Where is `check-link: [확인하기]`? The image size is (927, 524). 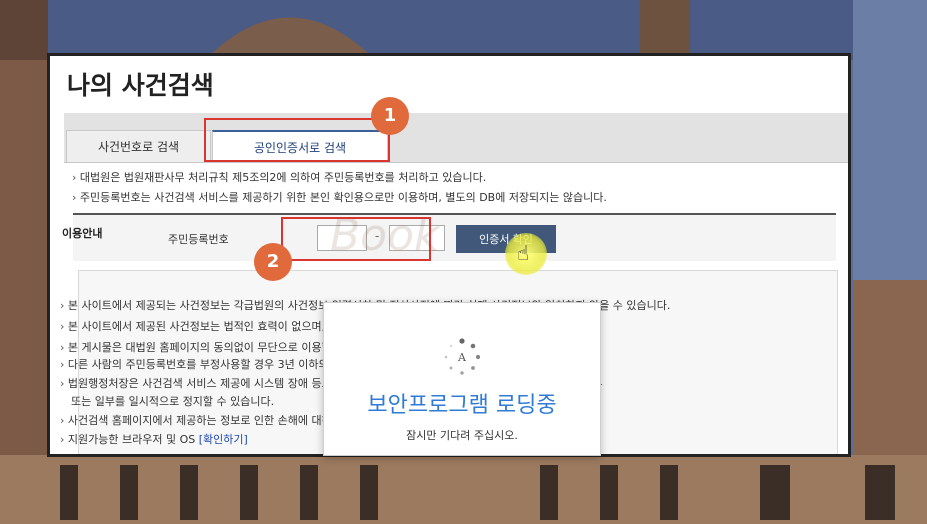
check-link: [확인하기] is located at coordinates (223, 439).